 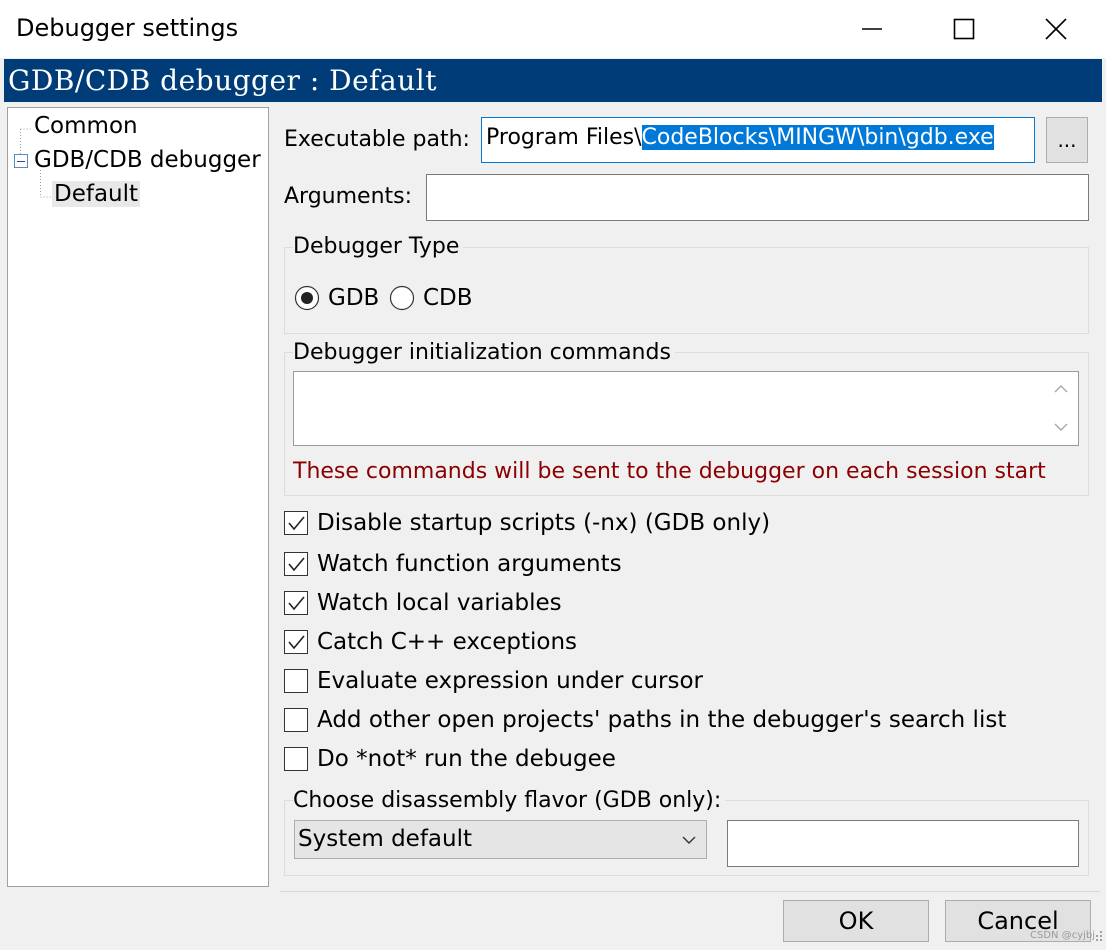 I want to click on arguments-input, so click(x=757, y=197).